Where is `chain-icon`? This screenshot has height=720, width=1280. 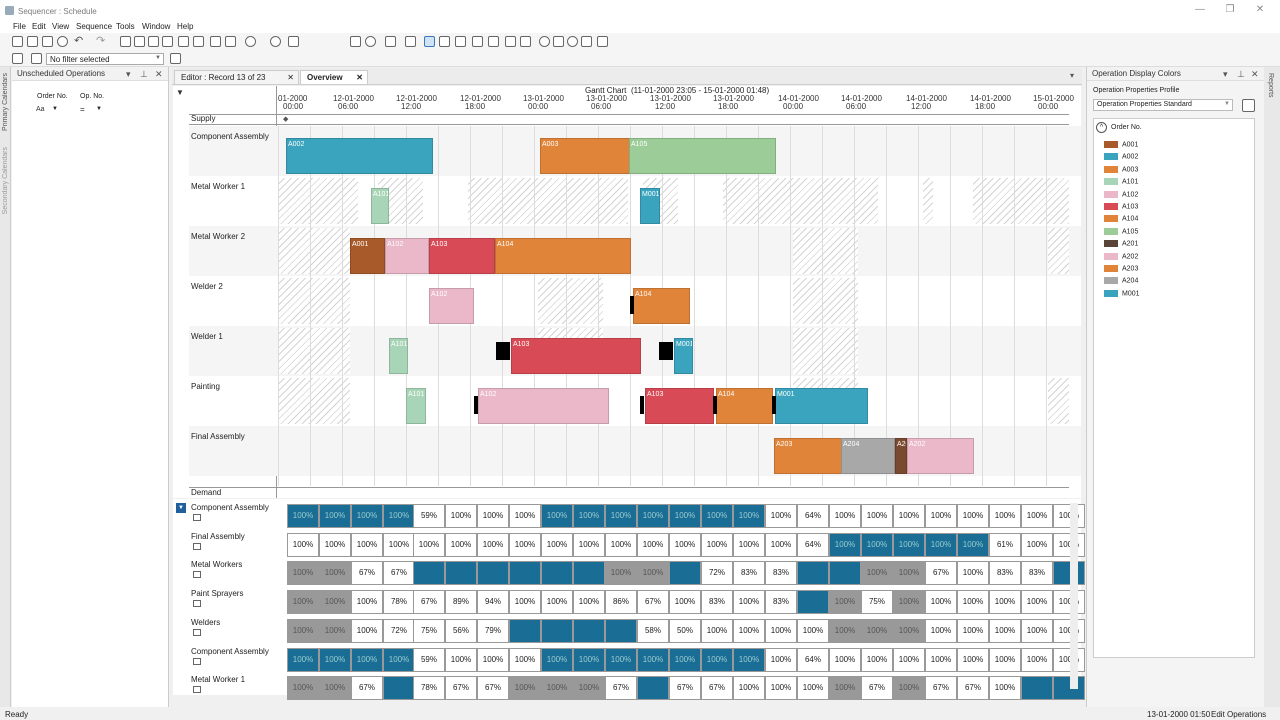 chain-icon is located at coordinates (525, 41).